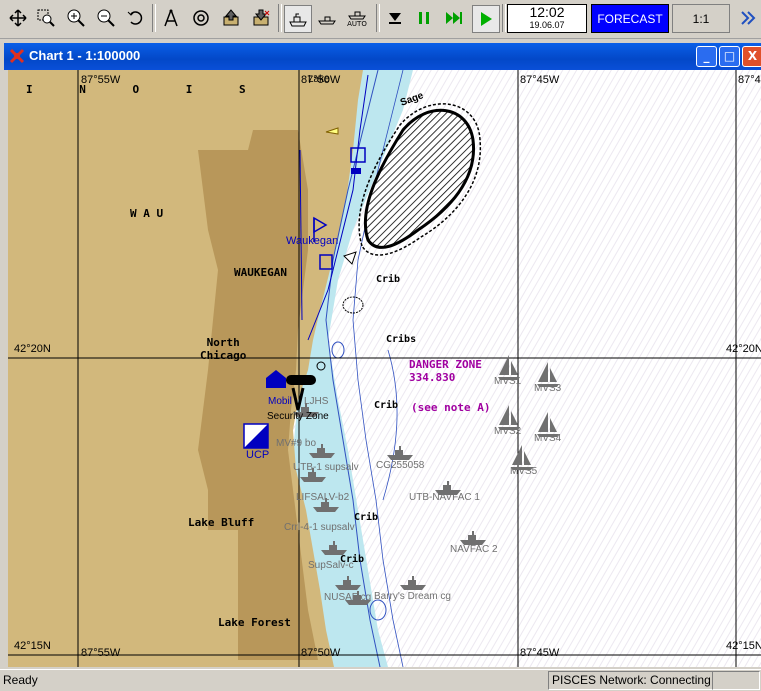 The image size is (761, 691). I want to click on lon-label: 87°50W, so click(321, 653).